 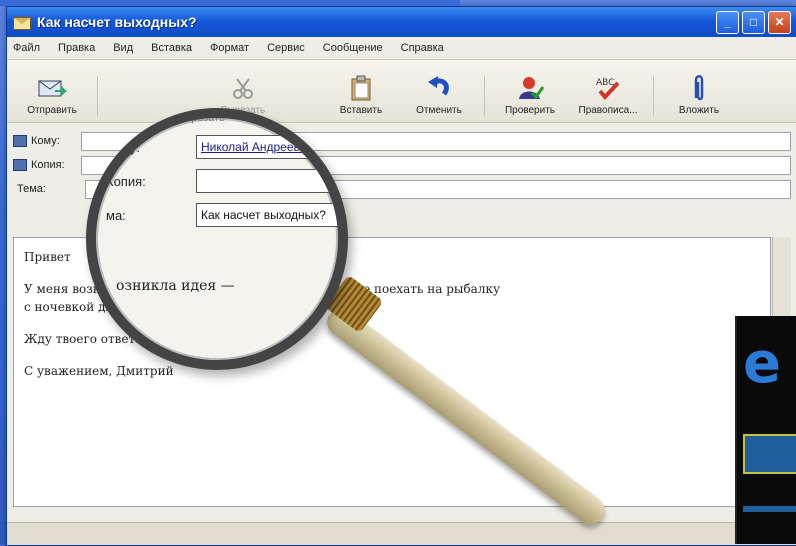 I want to click on attach-button: Вложить, so click(x=699, y=95).